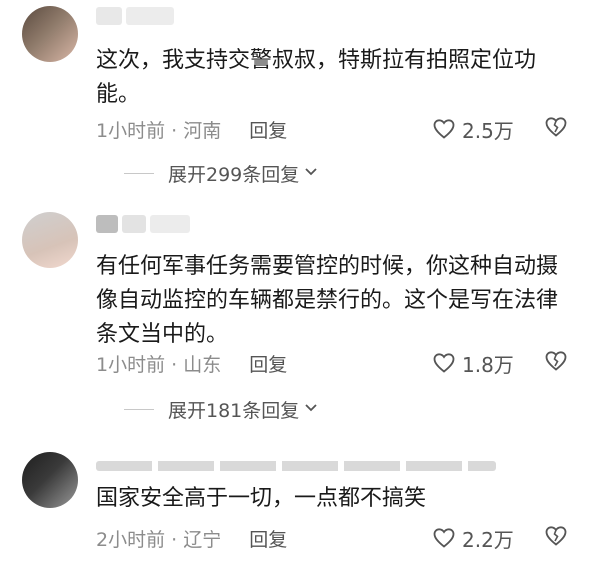 The height and width of the screenshot is (567, 600). I want to click on like-button: 1.8万, so click(473, 363).